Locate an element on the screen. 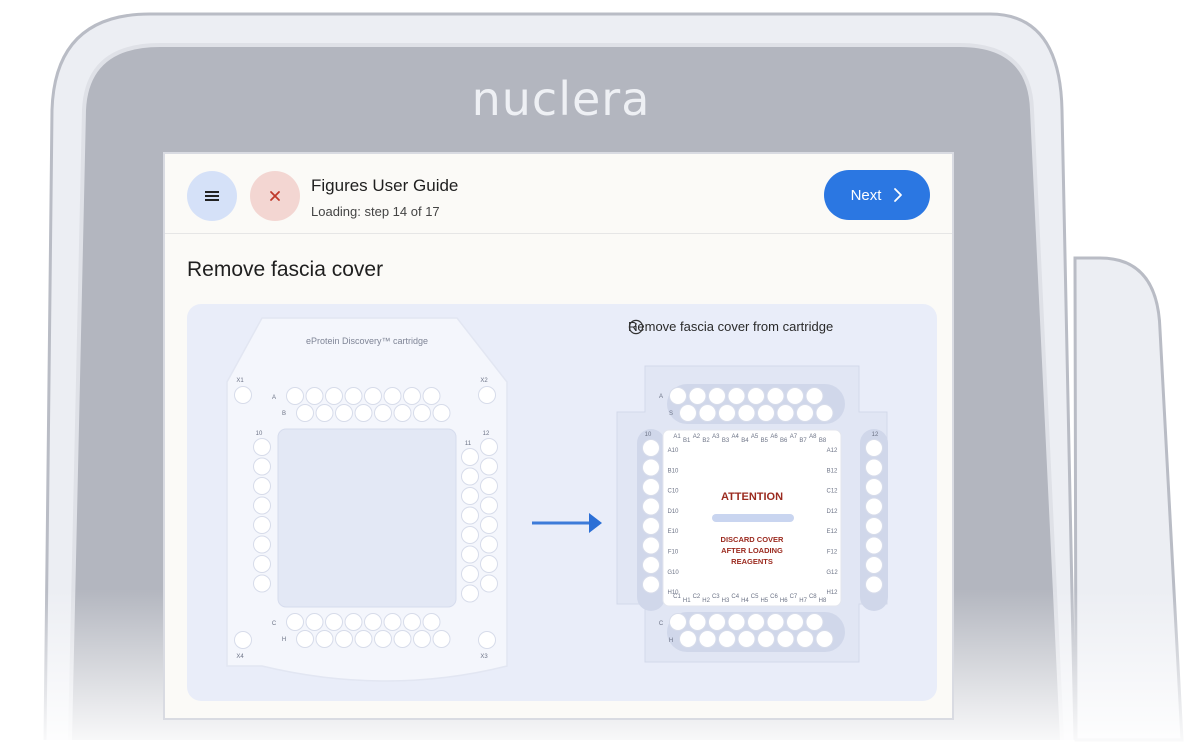 The width and height of the screenshot is (1200, 755). well-label: C3 is located at coordinates (716, 597).